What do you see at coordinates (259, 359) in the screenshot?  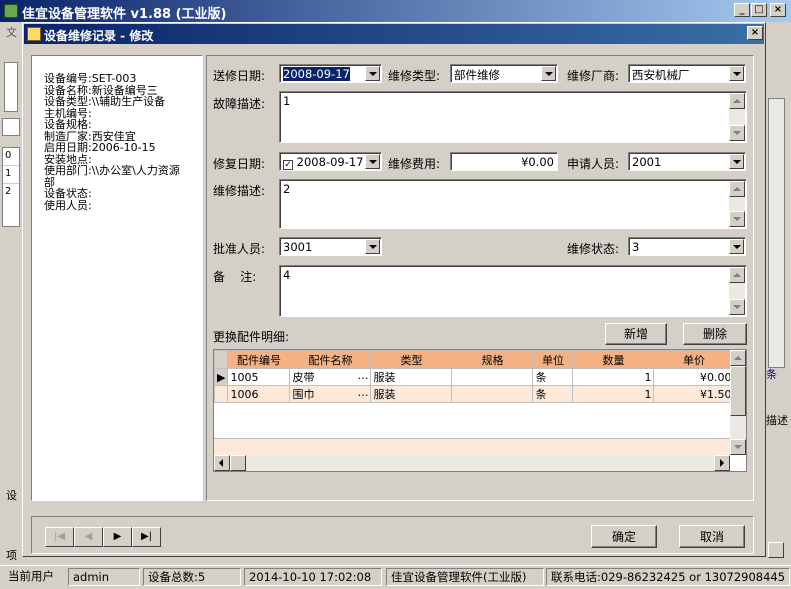 I see `column-header: 配件编号` at bounding box center [259, 359].